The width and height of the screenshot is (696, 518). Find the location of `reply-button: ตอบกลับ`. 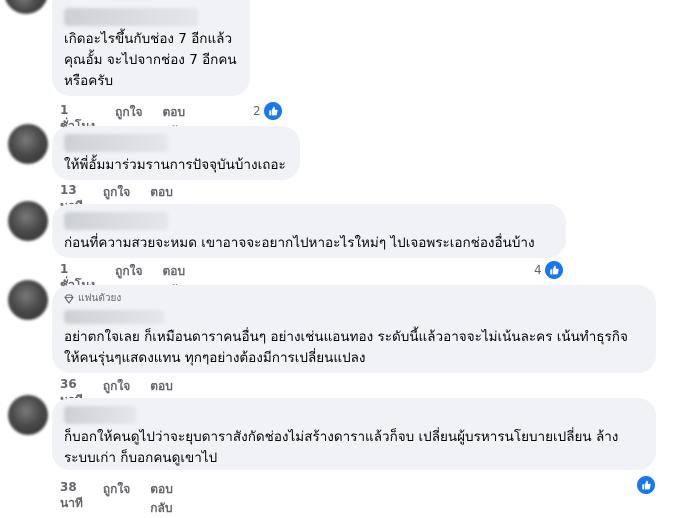

reply-button: ตอบกลับ is located at coordinates (161, 499).